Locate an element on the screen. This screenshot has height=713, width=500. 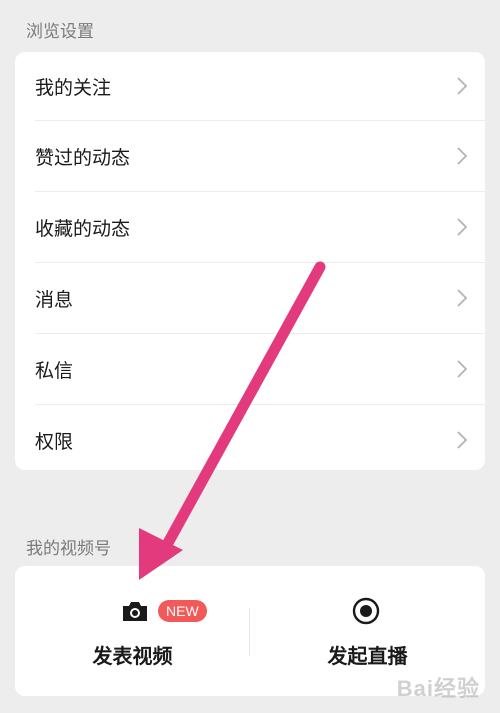
menu-item-favorited-posts: 收藏的动态 is located at coordinates (260, 226).